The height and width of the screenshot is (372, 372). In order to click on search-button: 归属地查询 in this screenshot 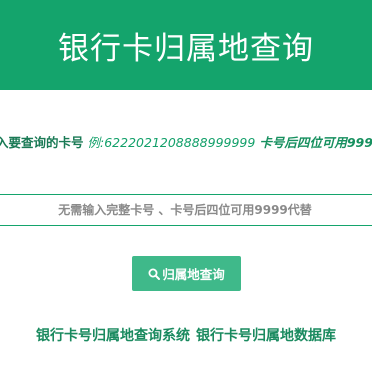, I will do `click(186, 273)`.